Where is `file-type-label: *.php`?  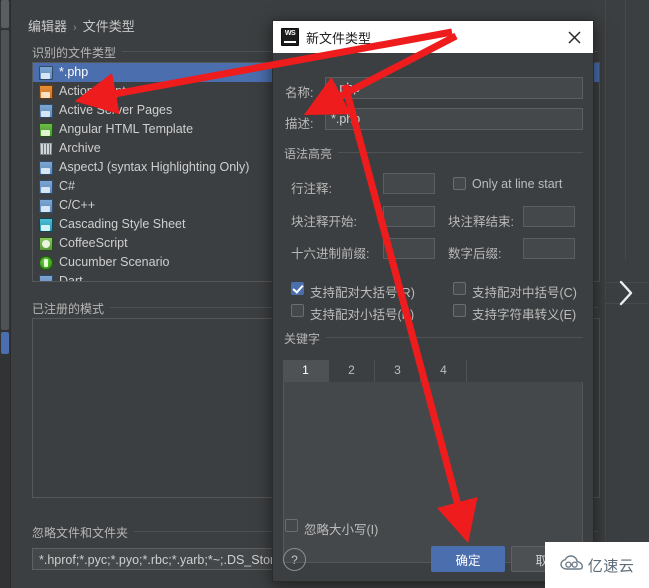
file-type-label: *.php is located at coordinates (74, 72).